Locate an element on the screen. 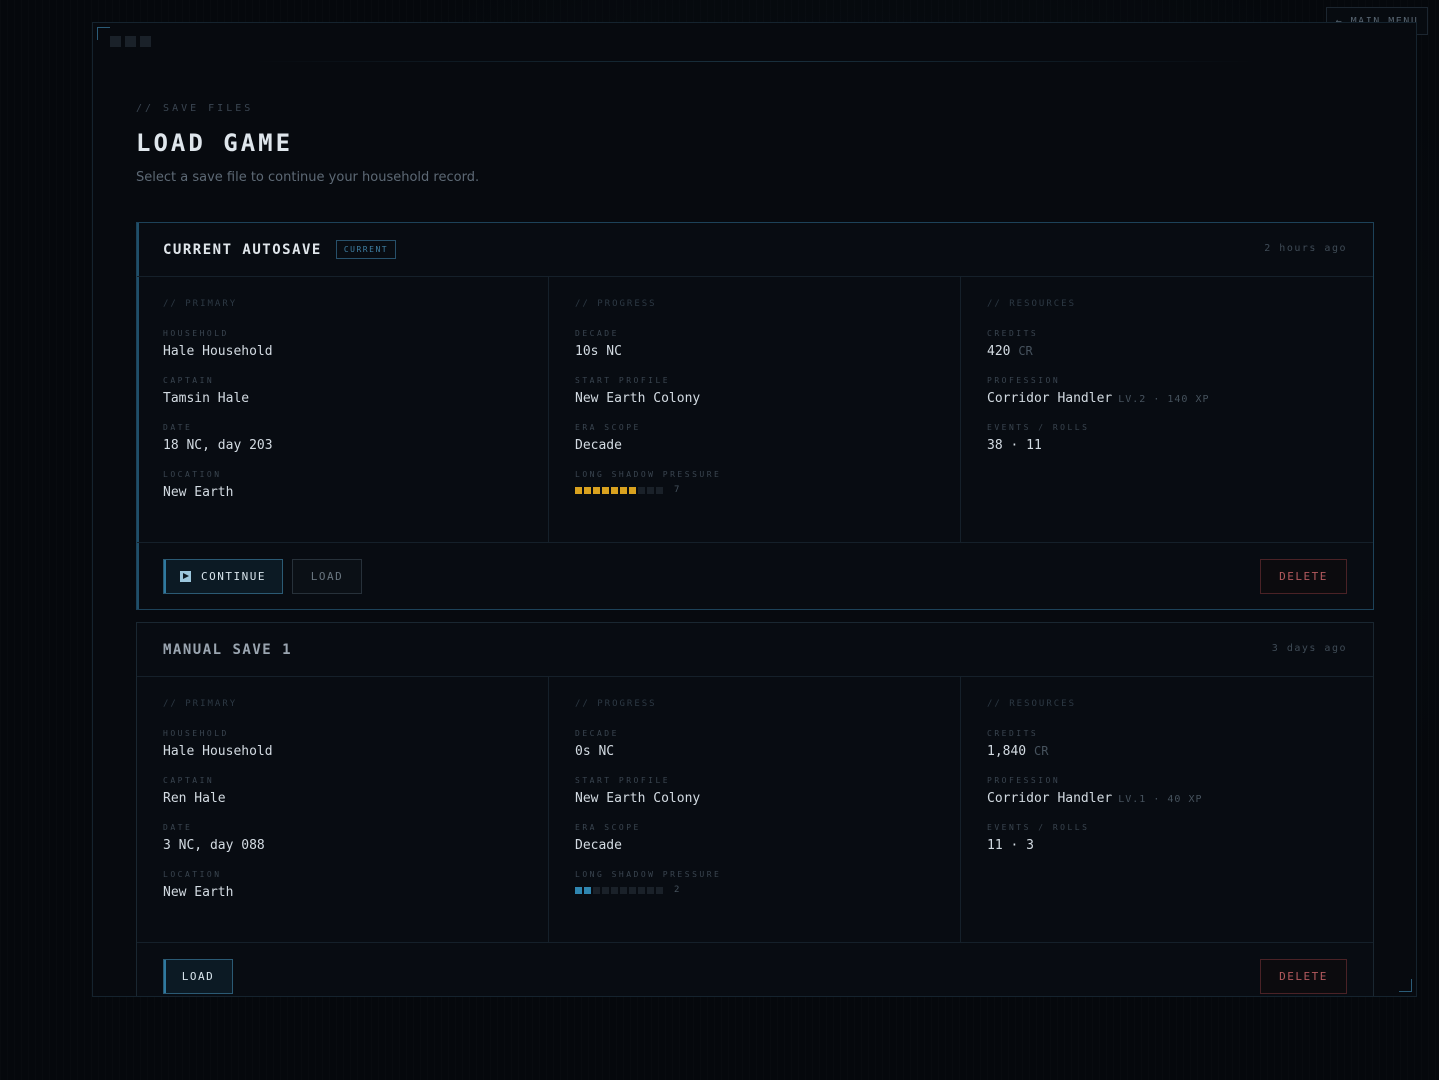 The image size is (1439, 1080). save-actions: CONTINUE LOAD DELETE is located at coordinates (755, 576).